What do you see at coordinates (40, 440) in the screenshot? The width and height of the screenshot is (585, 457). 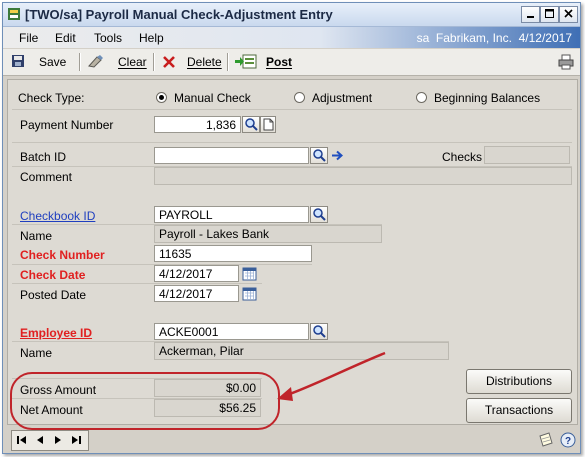 I see `previous-record-icon` at bounding box center [40, 440].